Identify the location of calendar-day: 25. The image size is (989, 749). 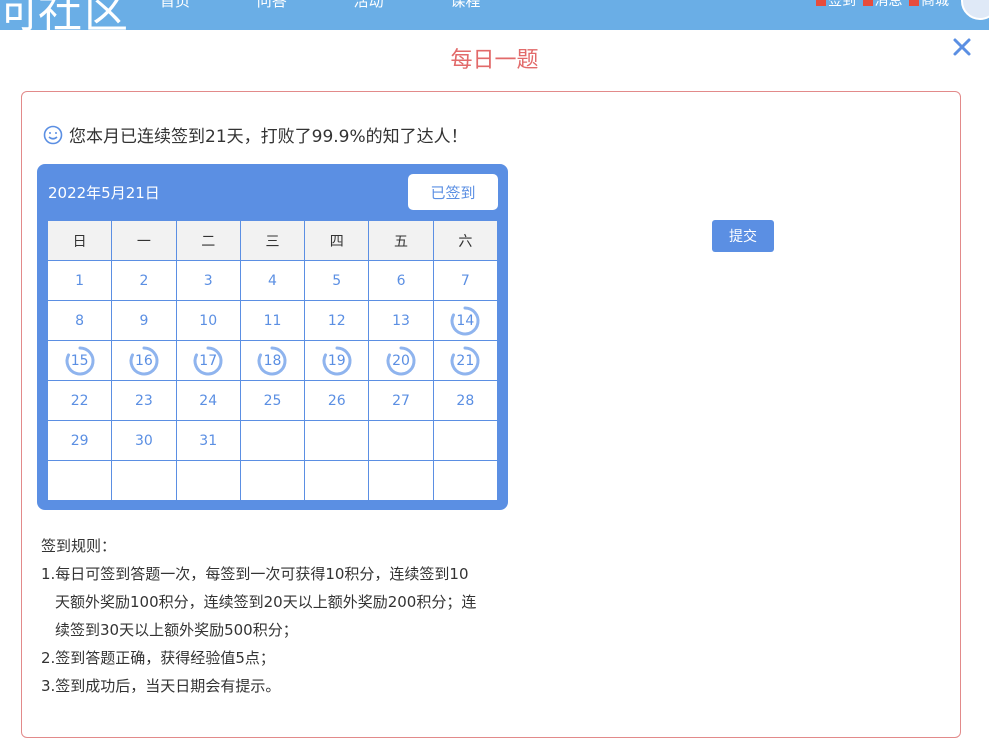
(272, 400).